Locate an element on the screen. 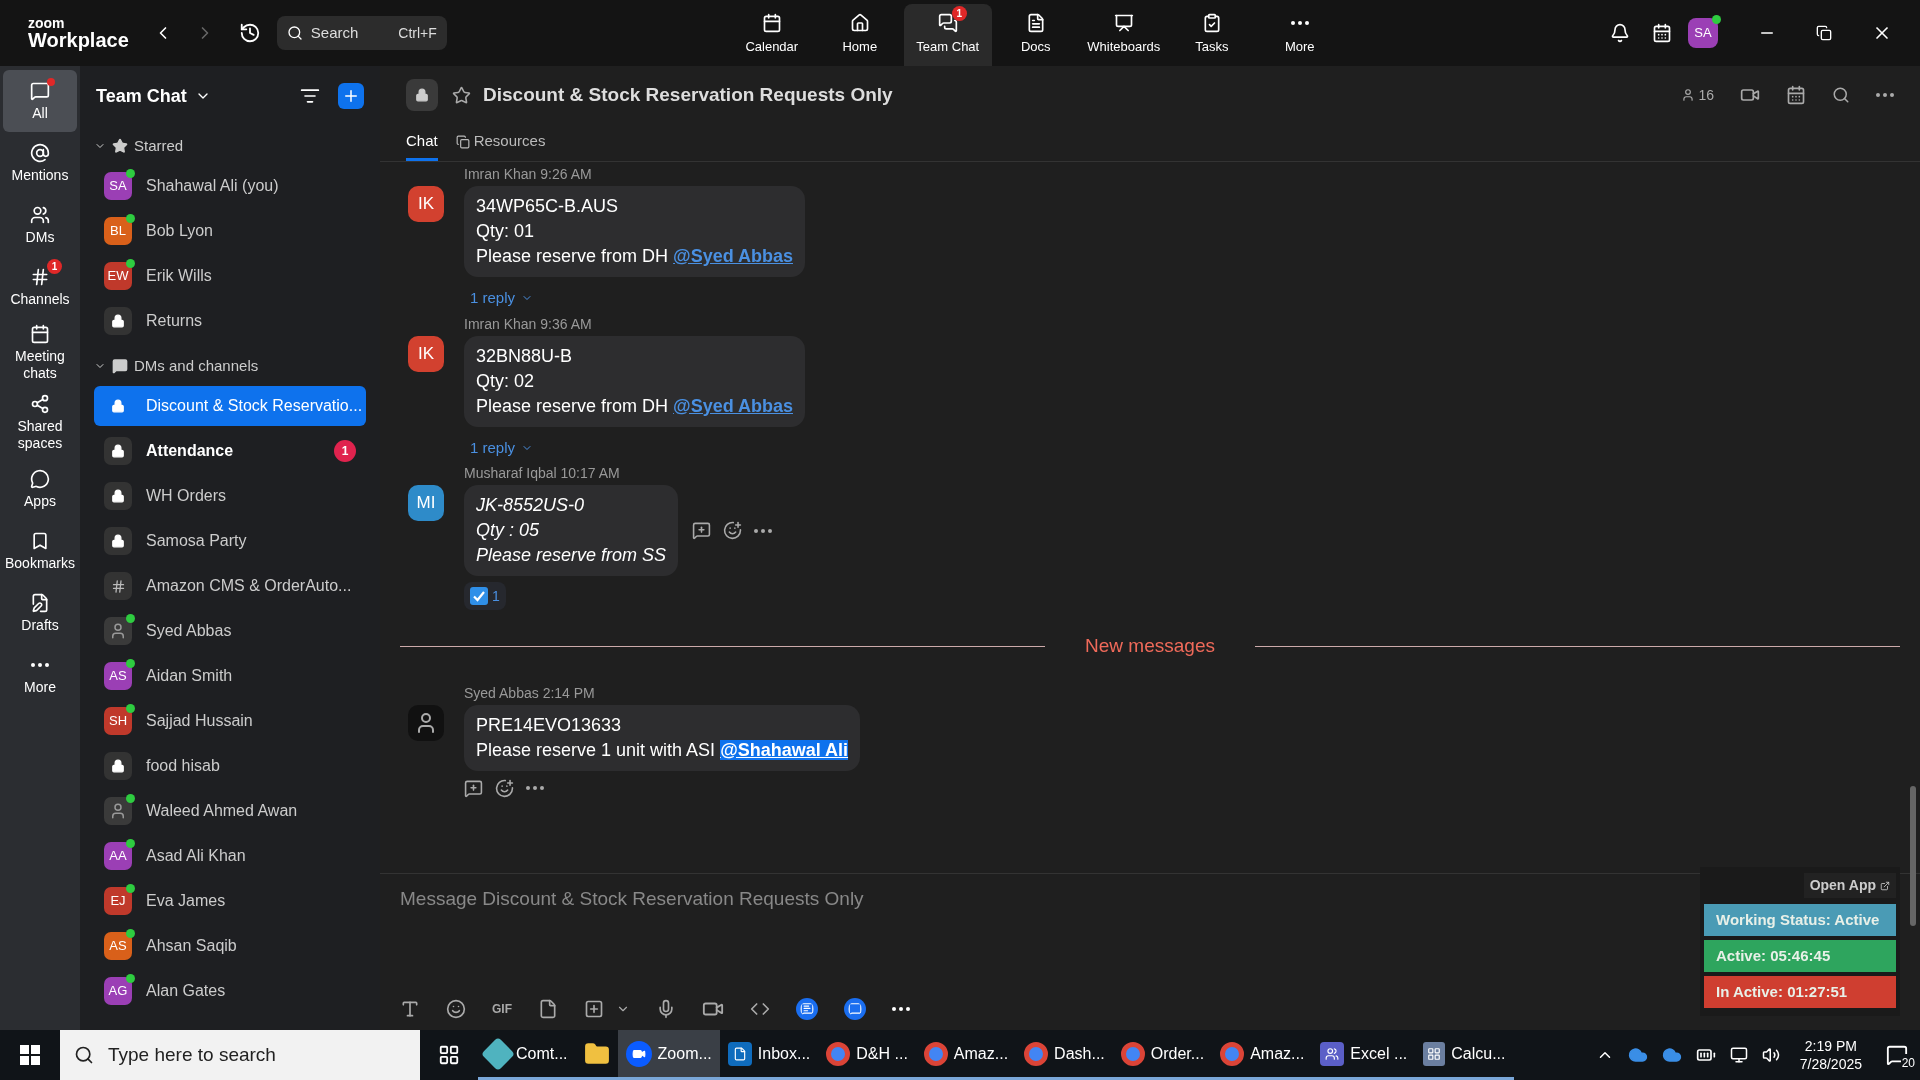 This screenshot has width=1920, height=1080. channel-item: EJ Eva James is located at coordinates (230, 901).